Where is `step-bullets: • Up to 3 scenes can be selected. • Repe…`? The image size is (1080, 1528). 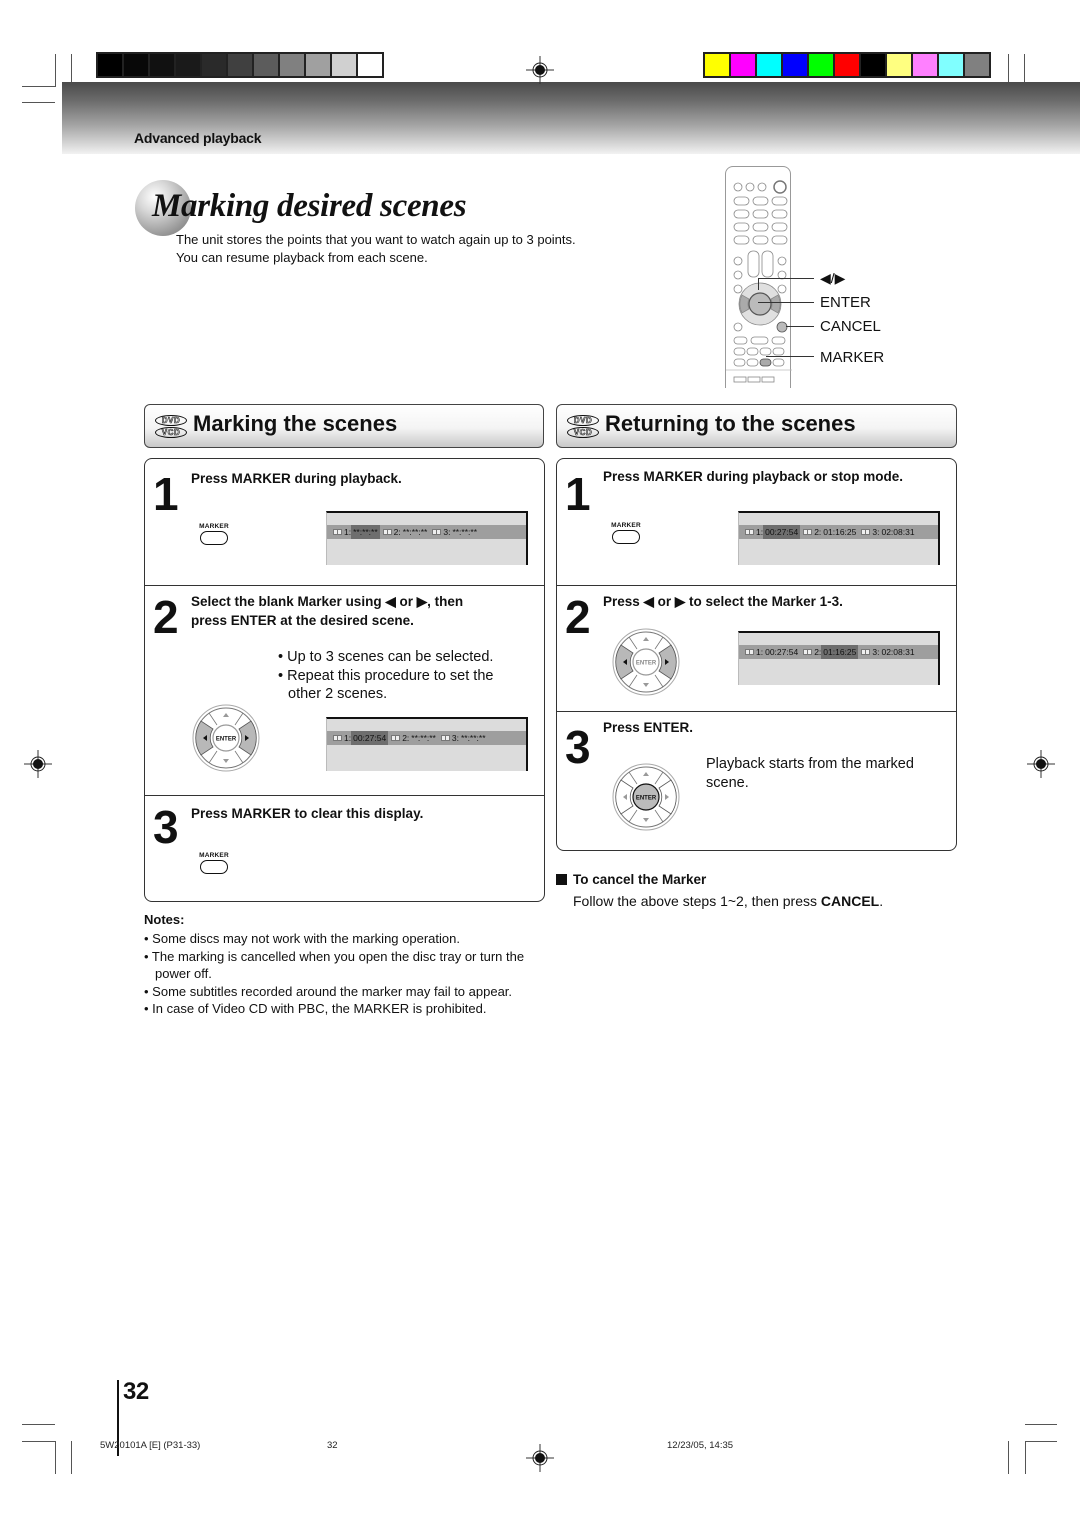
step-bullets: • Up to 3 scenes can be selected. • Repe… is located at coordinates (386, 675).